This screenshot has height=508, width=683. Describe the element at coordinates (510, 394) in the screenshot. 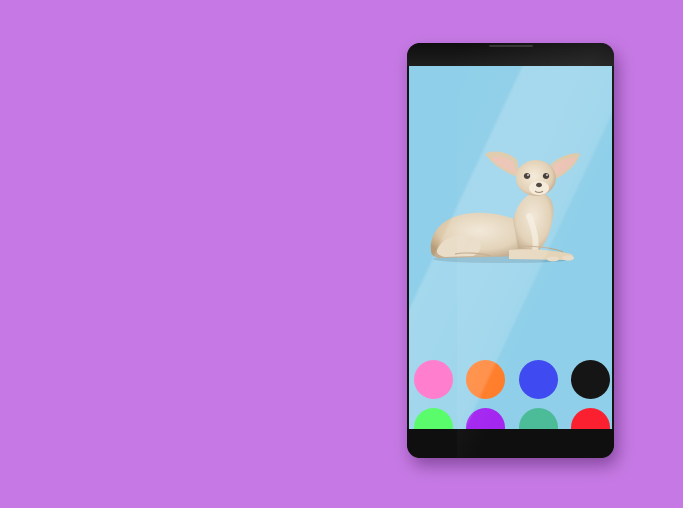

I see `color-palette` at that location.